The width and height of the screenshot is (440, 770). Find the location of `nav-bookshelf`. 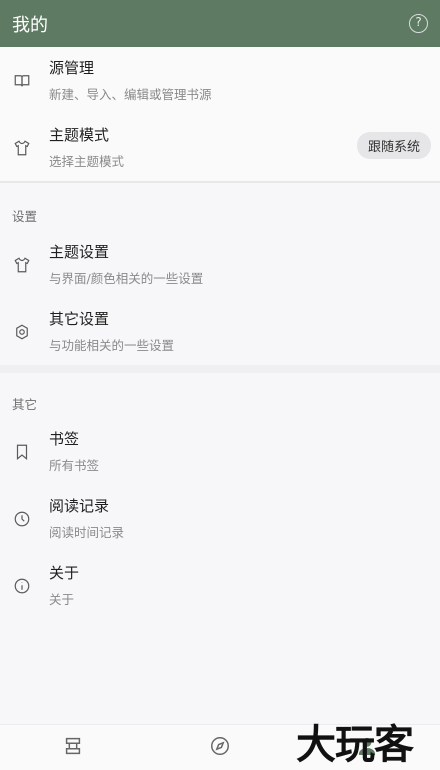

nav-bookshelf is located at coordinates (73, 748).